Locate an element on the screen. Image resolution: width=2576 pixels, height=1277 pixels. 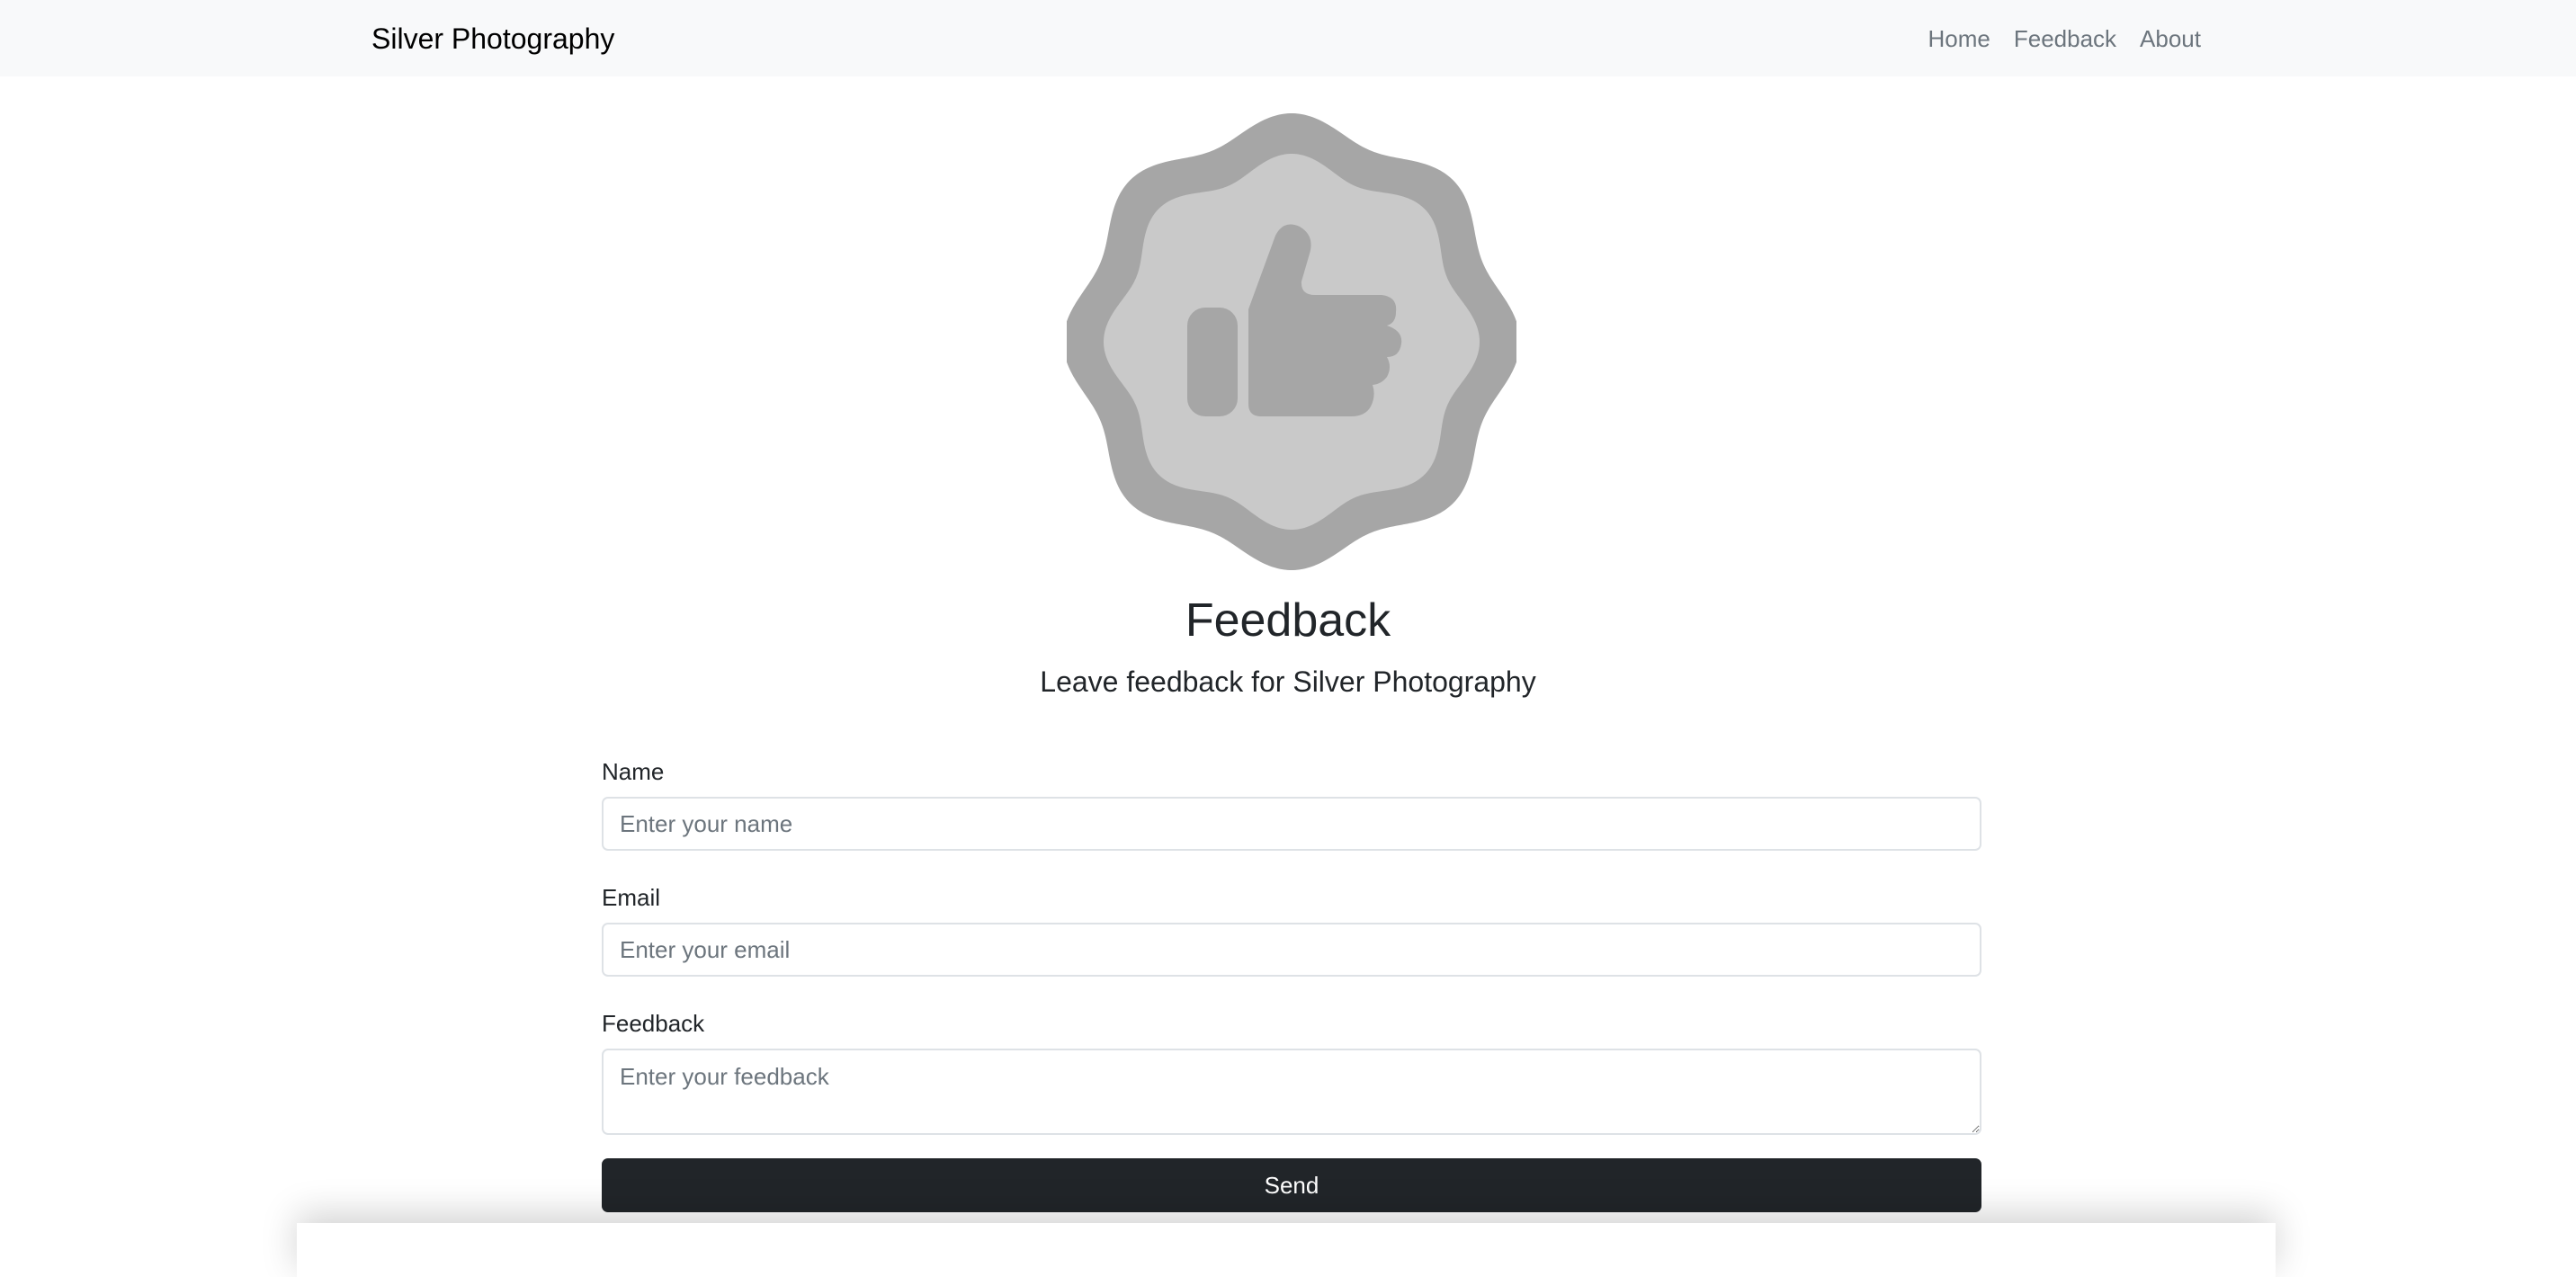
nav-link-home: Home is located at coordinates (1959, 39).